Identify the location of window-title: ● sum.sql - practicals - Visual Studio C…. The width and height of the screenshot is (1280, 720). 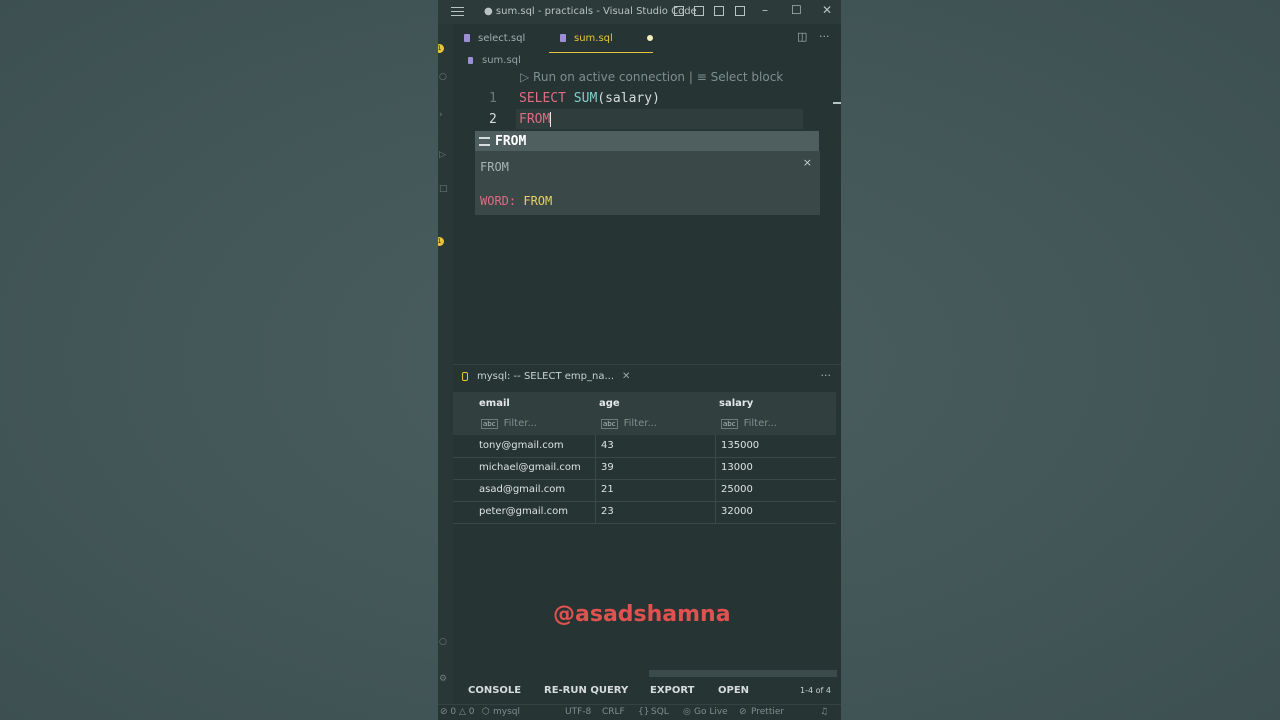
(590, 11).